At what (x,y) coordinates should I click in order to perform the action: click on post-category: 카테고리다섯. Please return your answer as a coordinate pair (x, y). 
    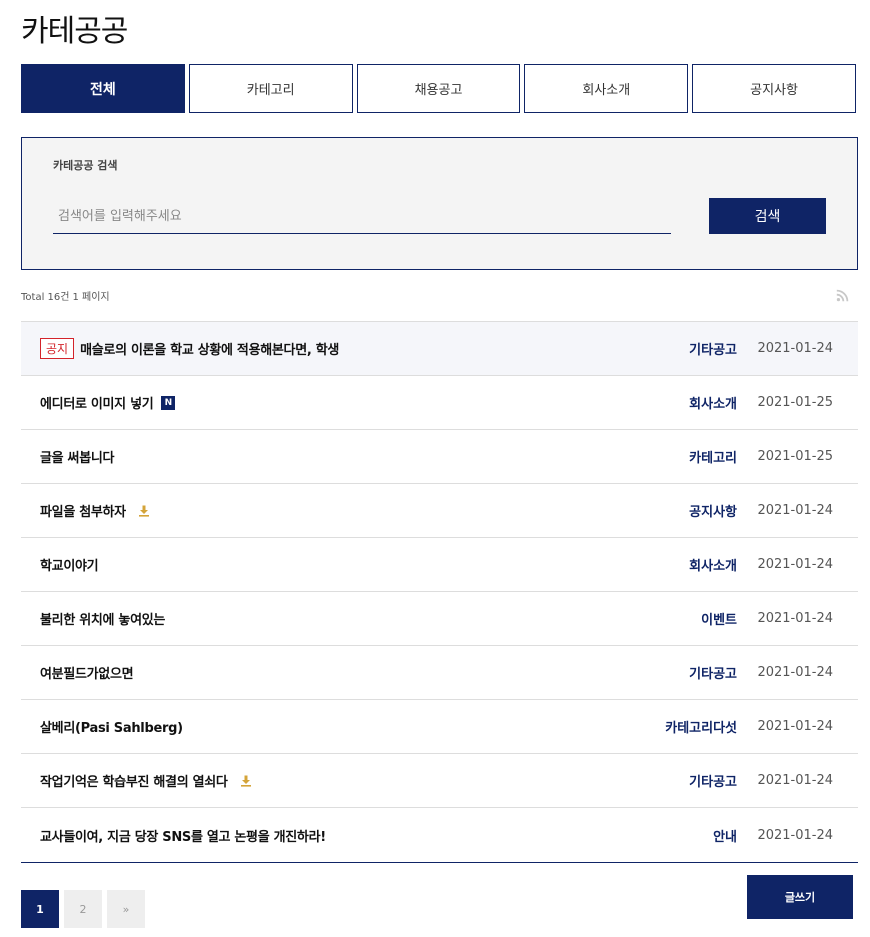
    Looking at the image, I should click on (701, 726).